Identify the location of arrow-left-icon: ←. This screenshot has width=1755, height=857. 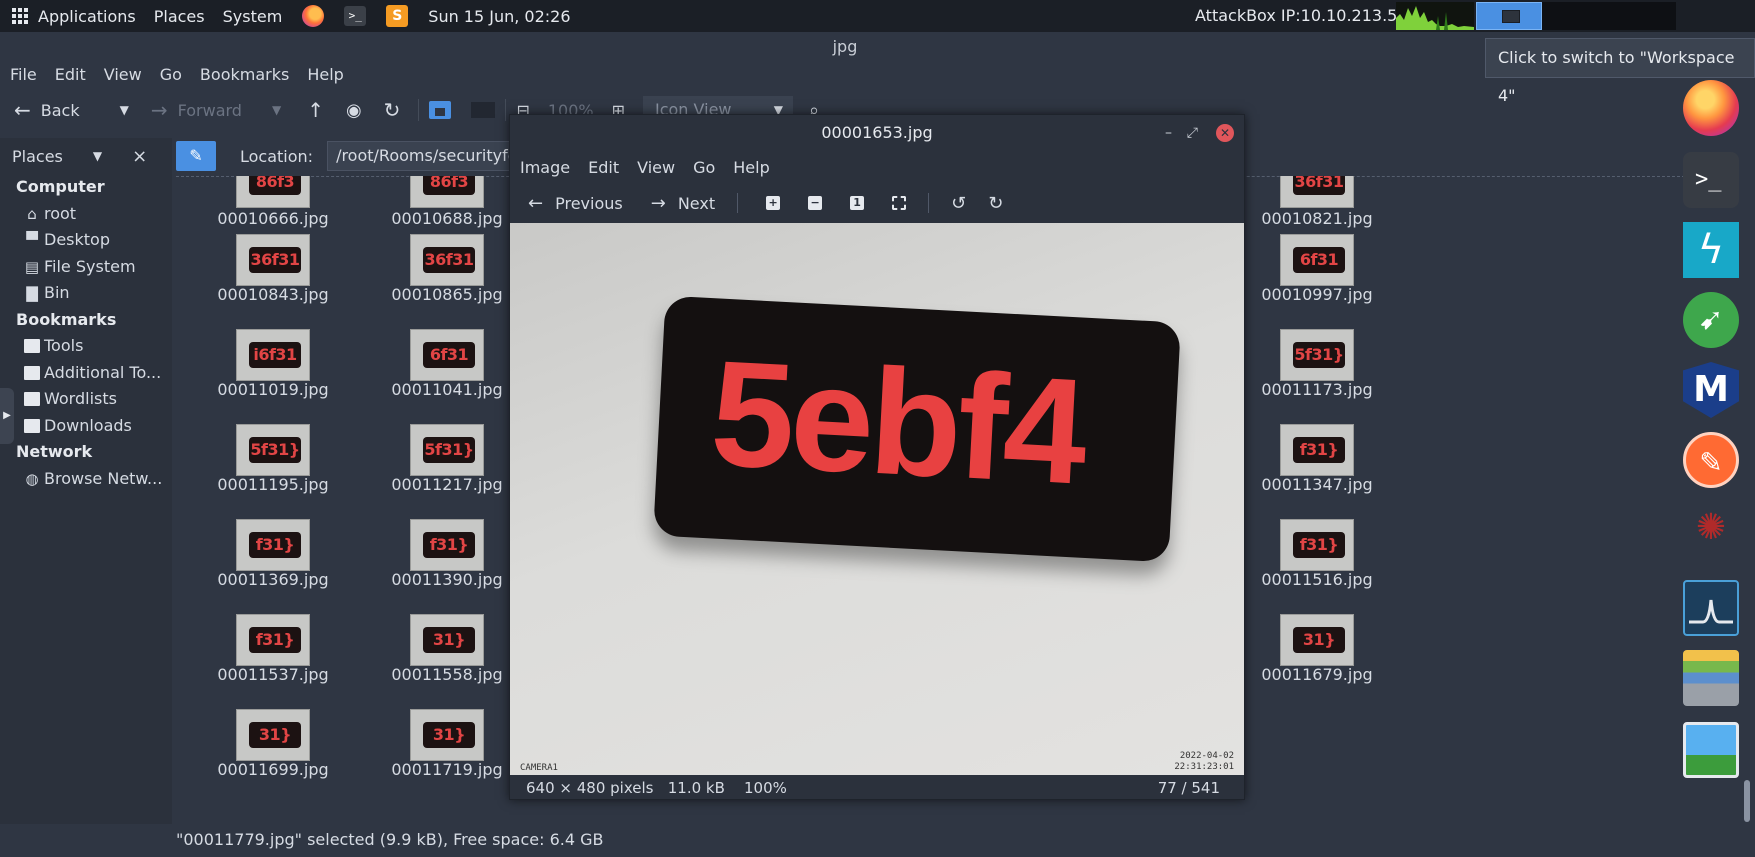
(536, 203).